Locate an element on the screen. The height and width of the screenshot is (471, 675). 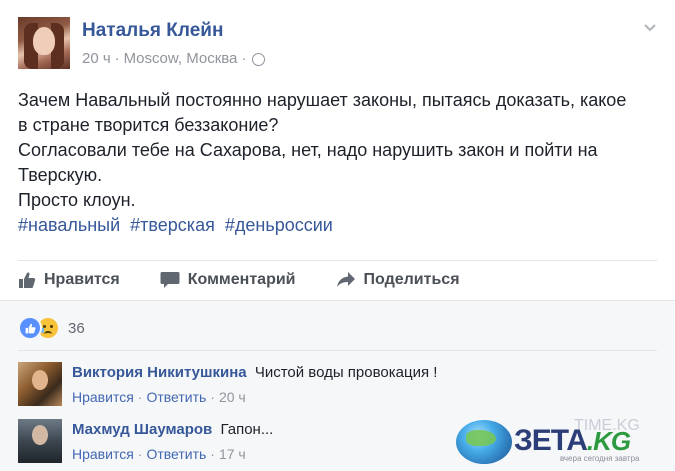
reactions-summary: 36 is located at coordinates (51, 328).